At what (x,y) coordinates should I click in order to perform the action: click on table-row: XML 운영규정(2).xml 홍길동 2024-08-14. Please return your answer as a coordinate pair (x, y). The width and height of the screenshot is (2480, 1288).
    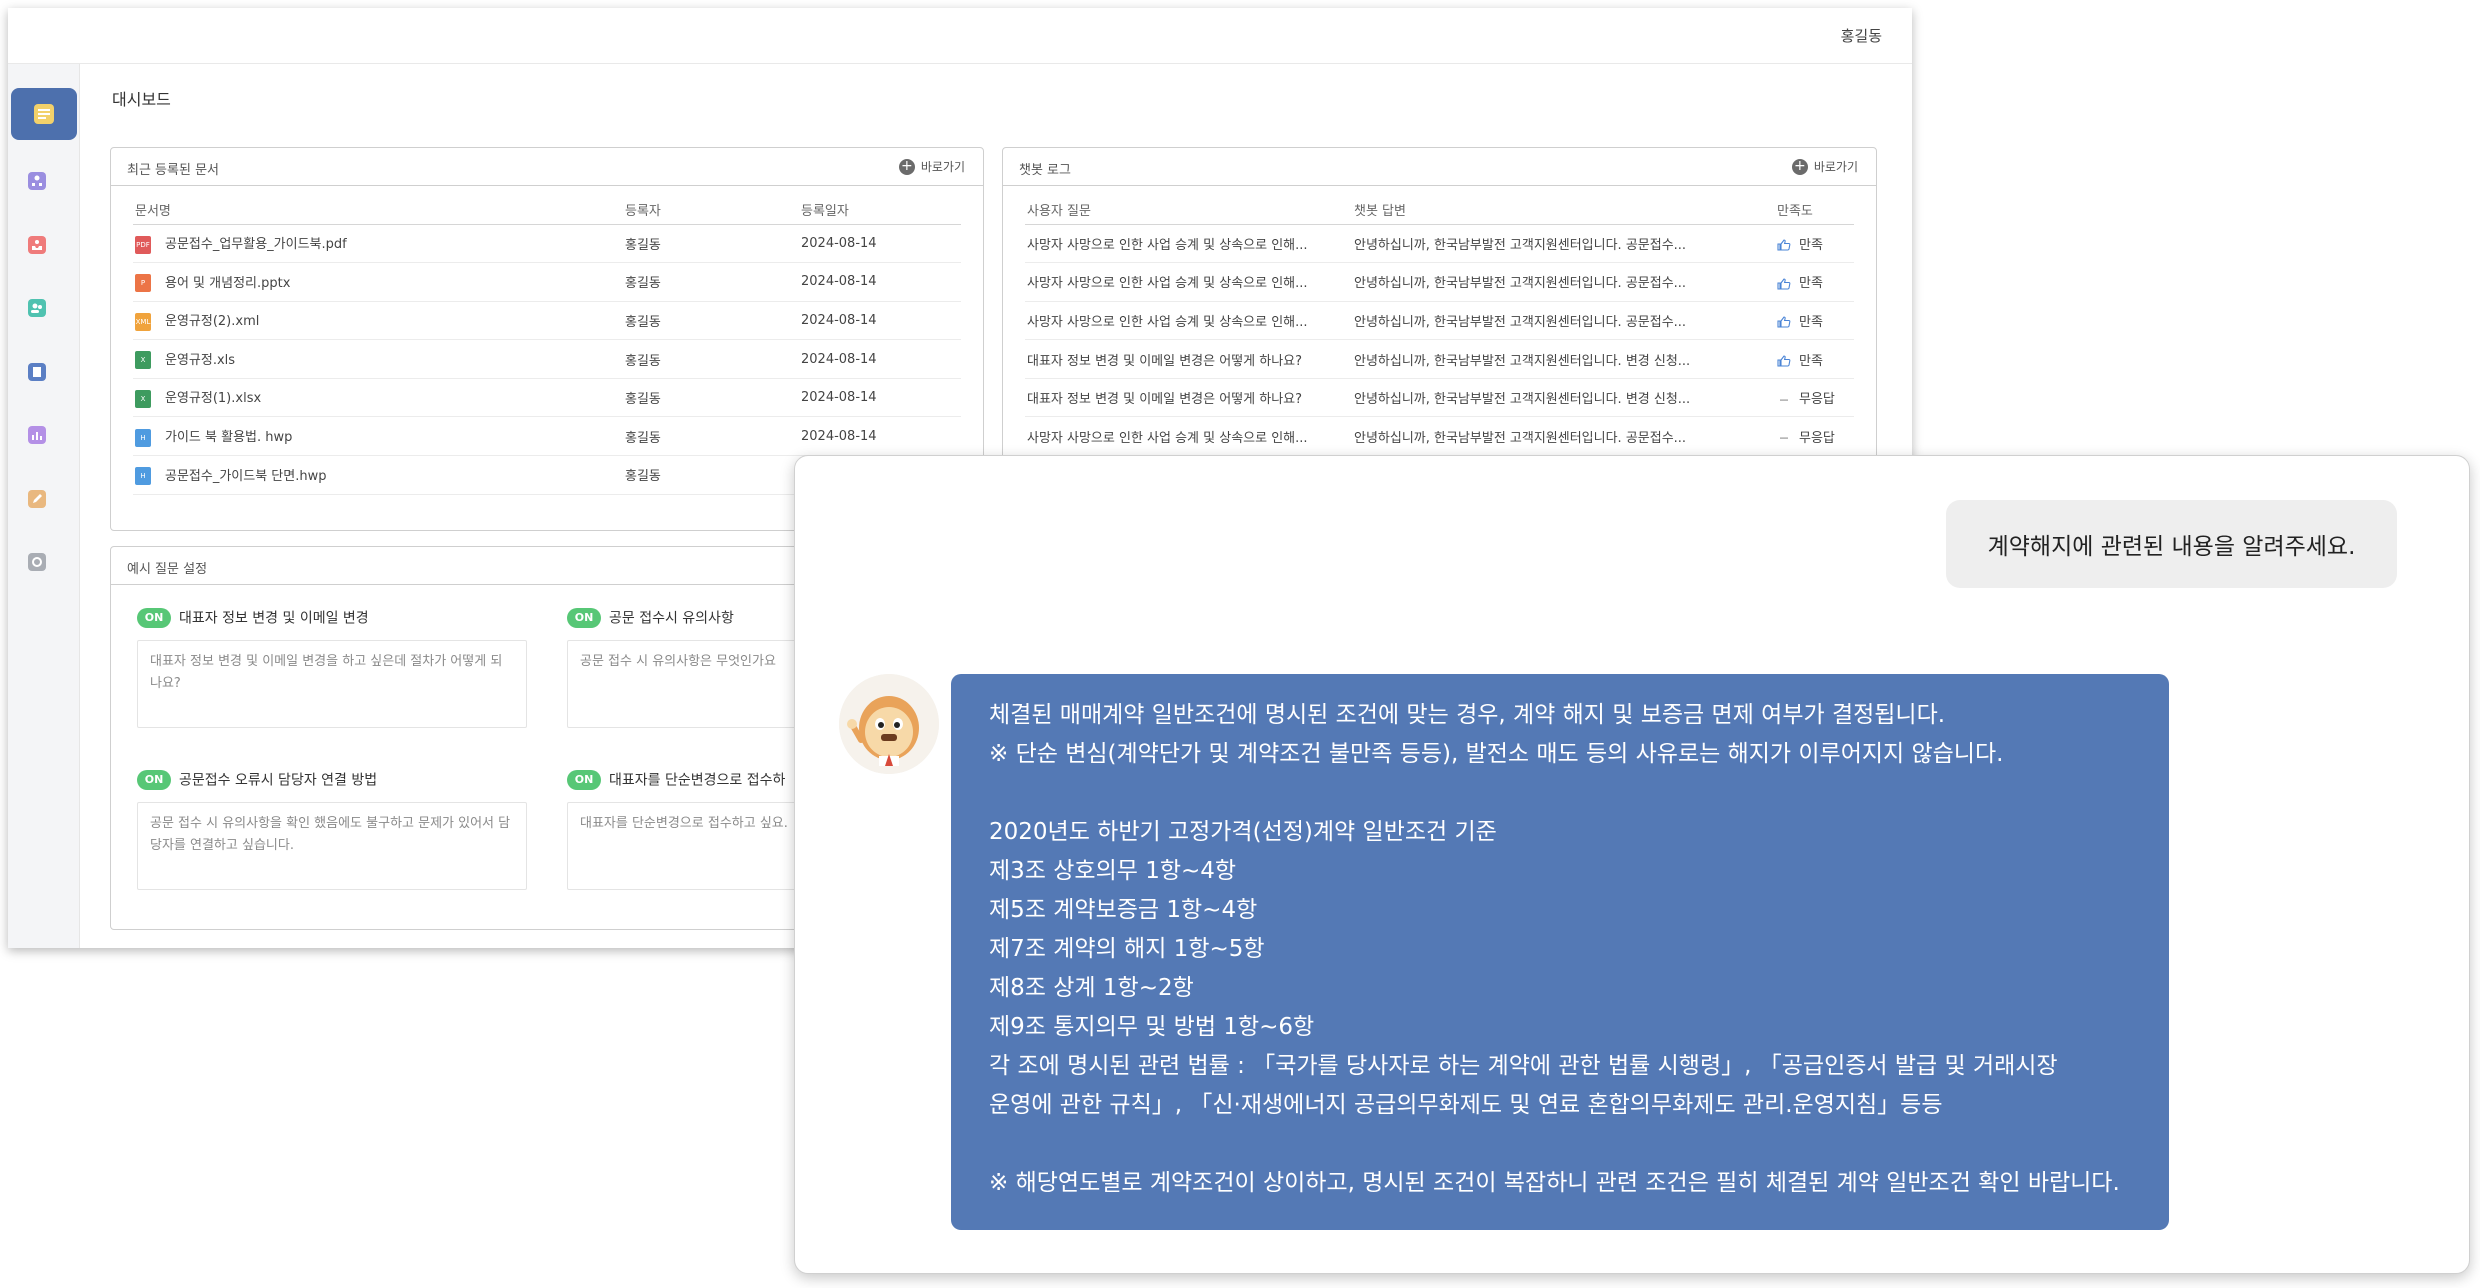
    Looking at the image, I should click on (547, 321).